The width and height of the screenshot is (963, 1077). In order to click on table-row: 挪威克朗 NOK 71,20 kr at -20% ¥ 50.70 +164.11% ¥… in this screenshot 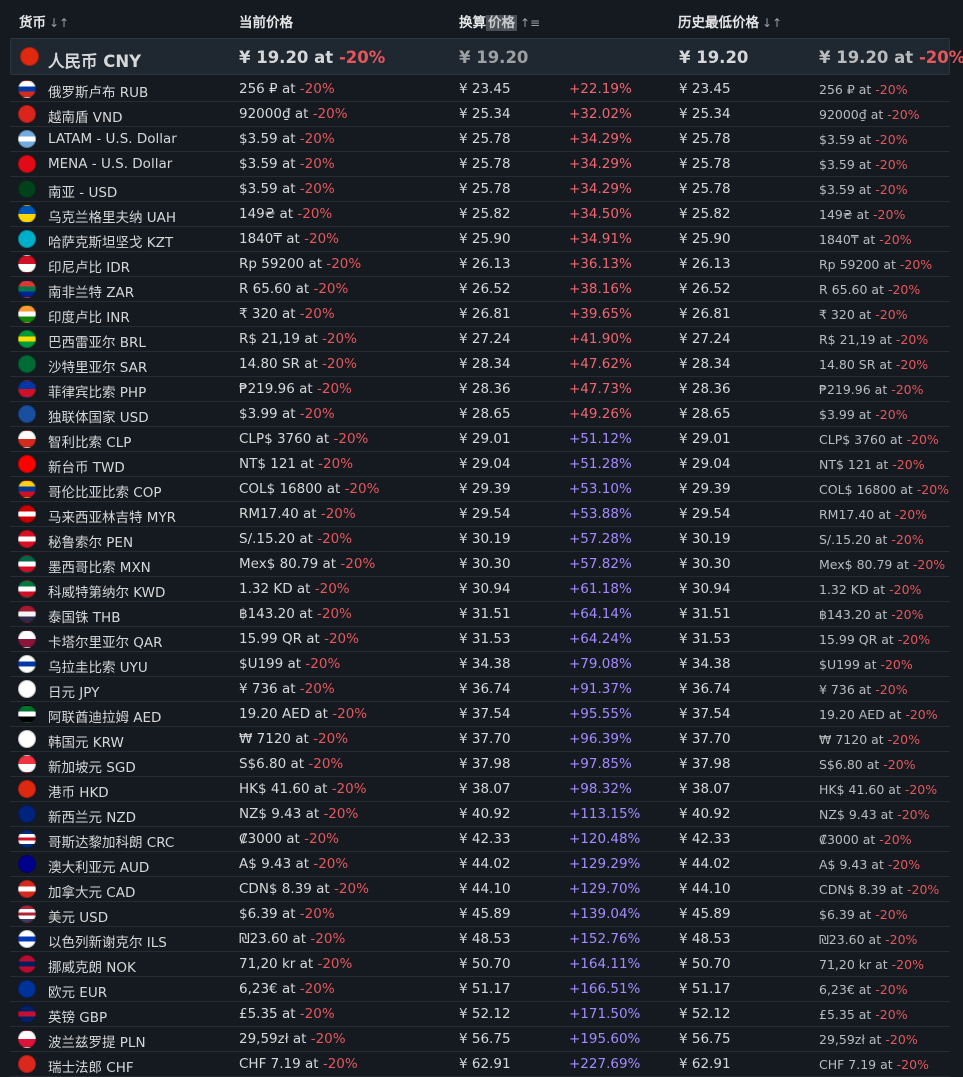, I will do `click(480, 964)`.